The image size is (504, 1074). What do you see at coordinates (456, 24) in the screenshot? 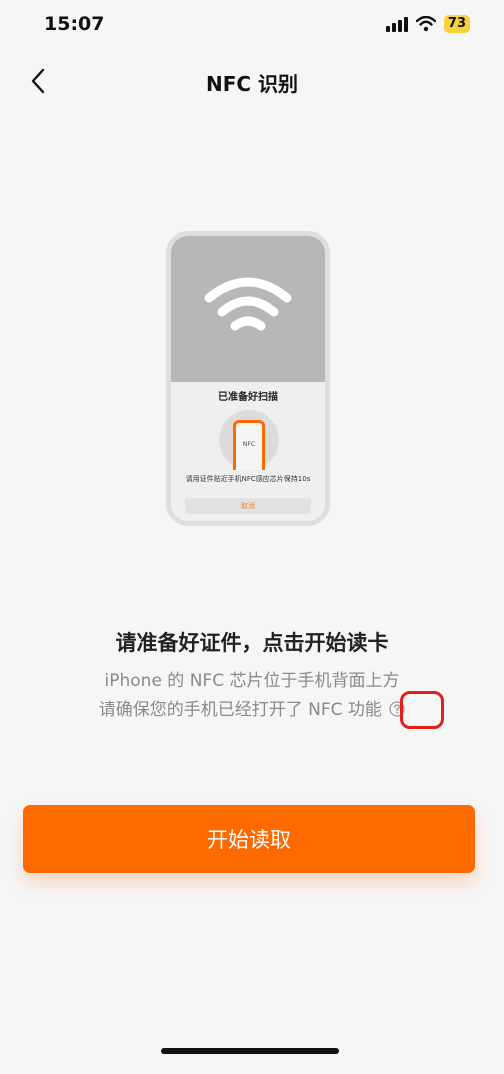
I see `battery-icon: 73` at bounding box center [456, 24].